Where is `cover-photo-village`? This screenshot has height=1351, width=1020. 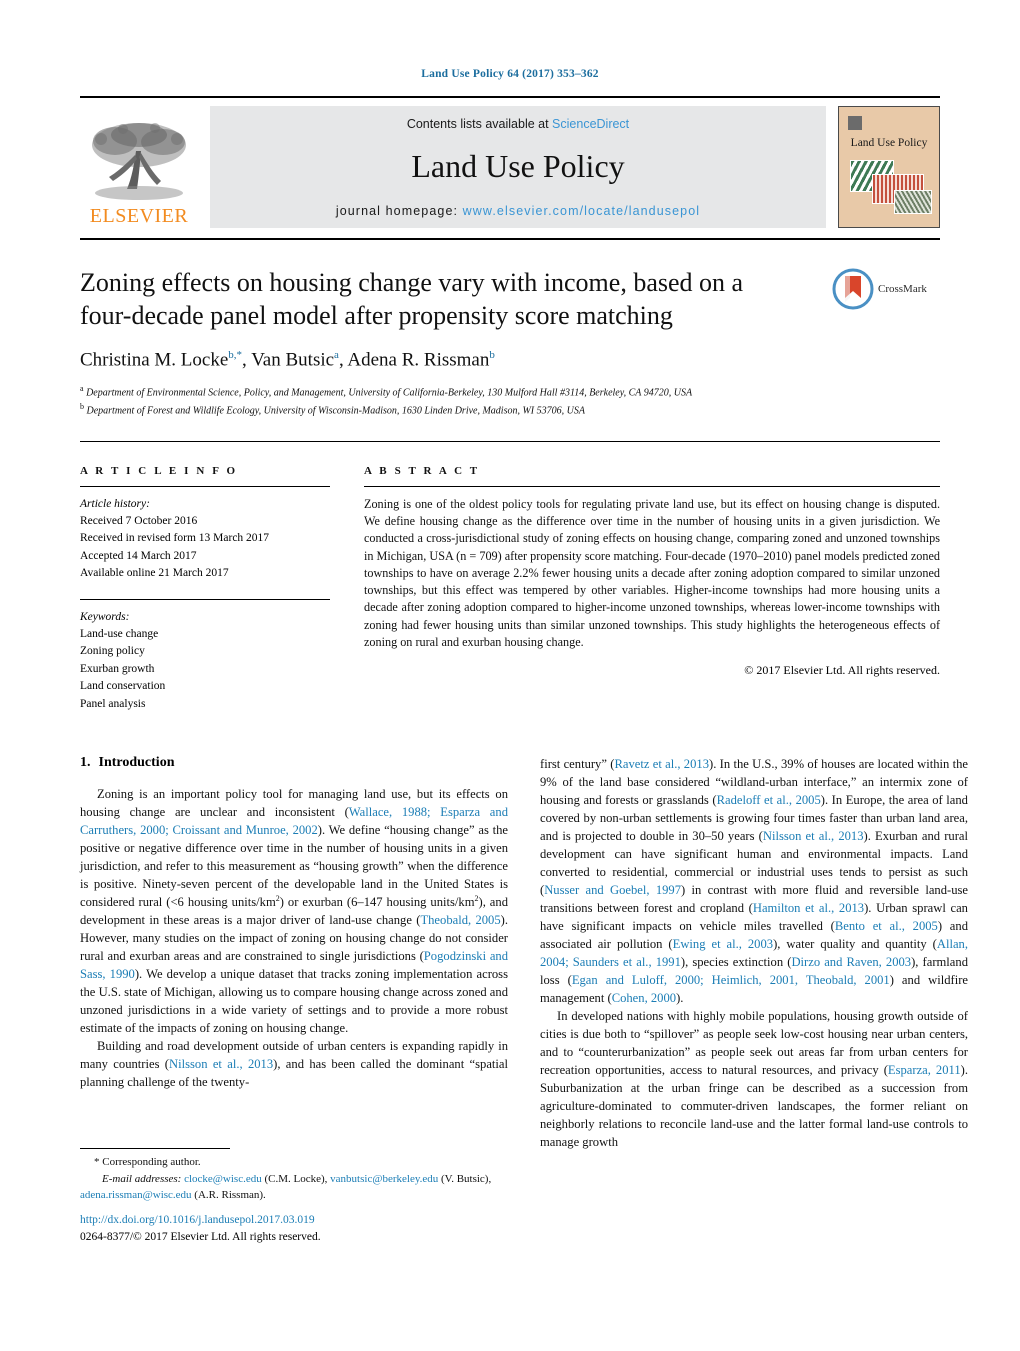
cover-photo-village is located at coordinates (913, 202).